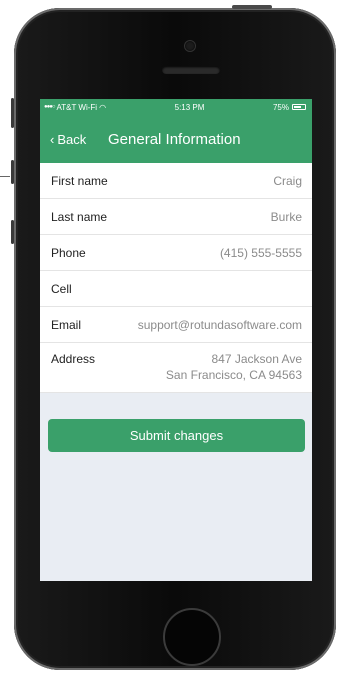 This screenshot has width=339, height=677. I want to click on nav-bar: ‹ Back General Information, so click(176, 139).